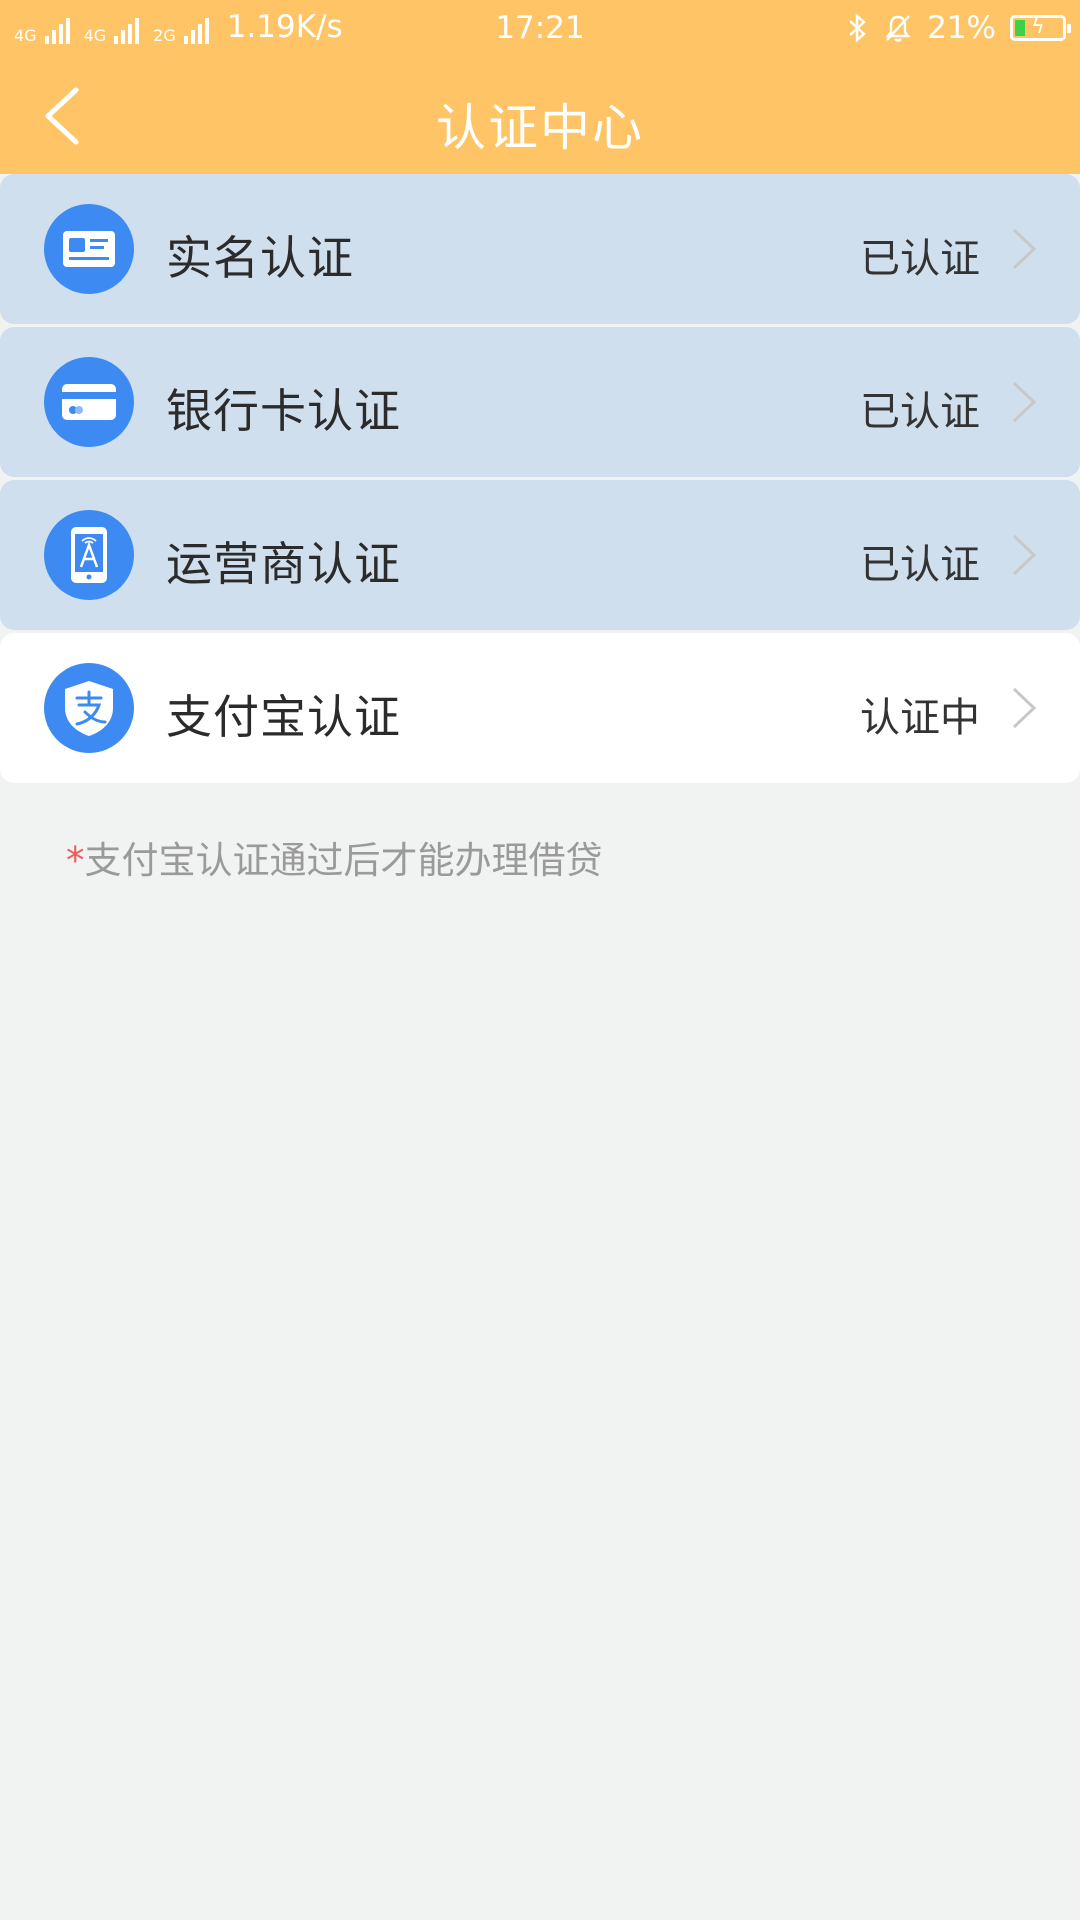 The width and height of the screenshot is (1080, 1920). Describe the element at coordinates (898, 28) in the screenshot. I see `bell-muted-icon` at that location.